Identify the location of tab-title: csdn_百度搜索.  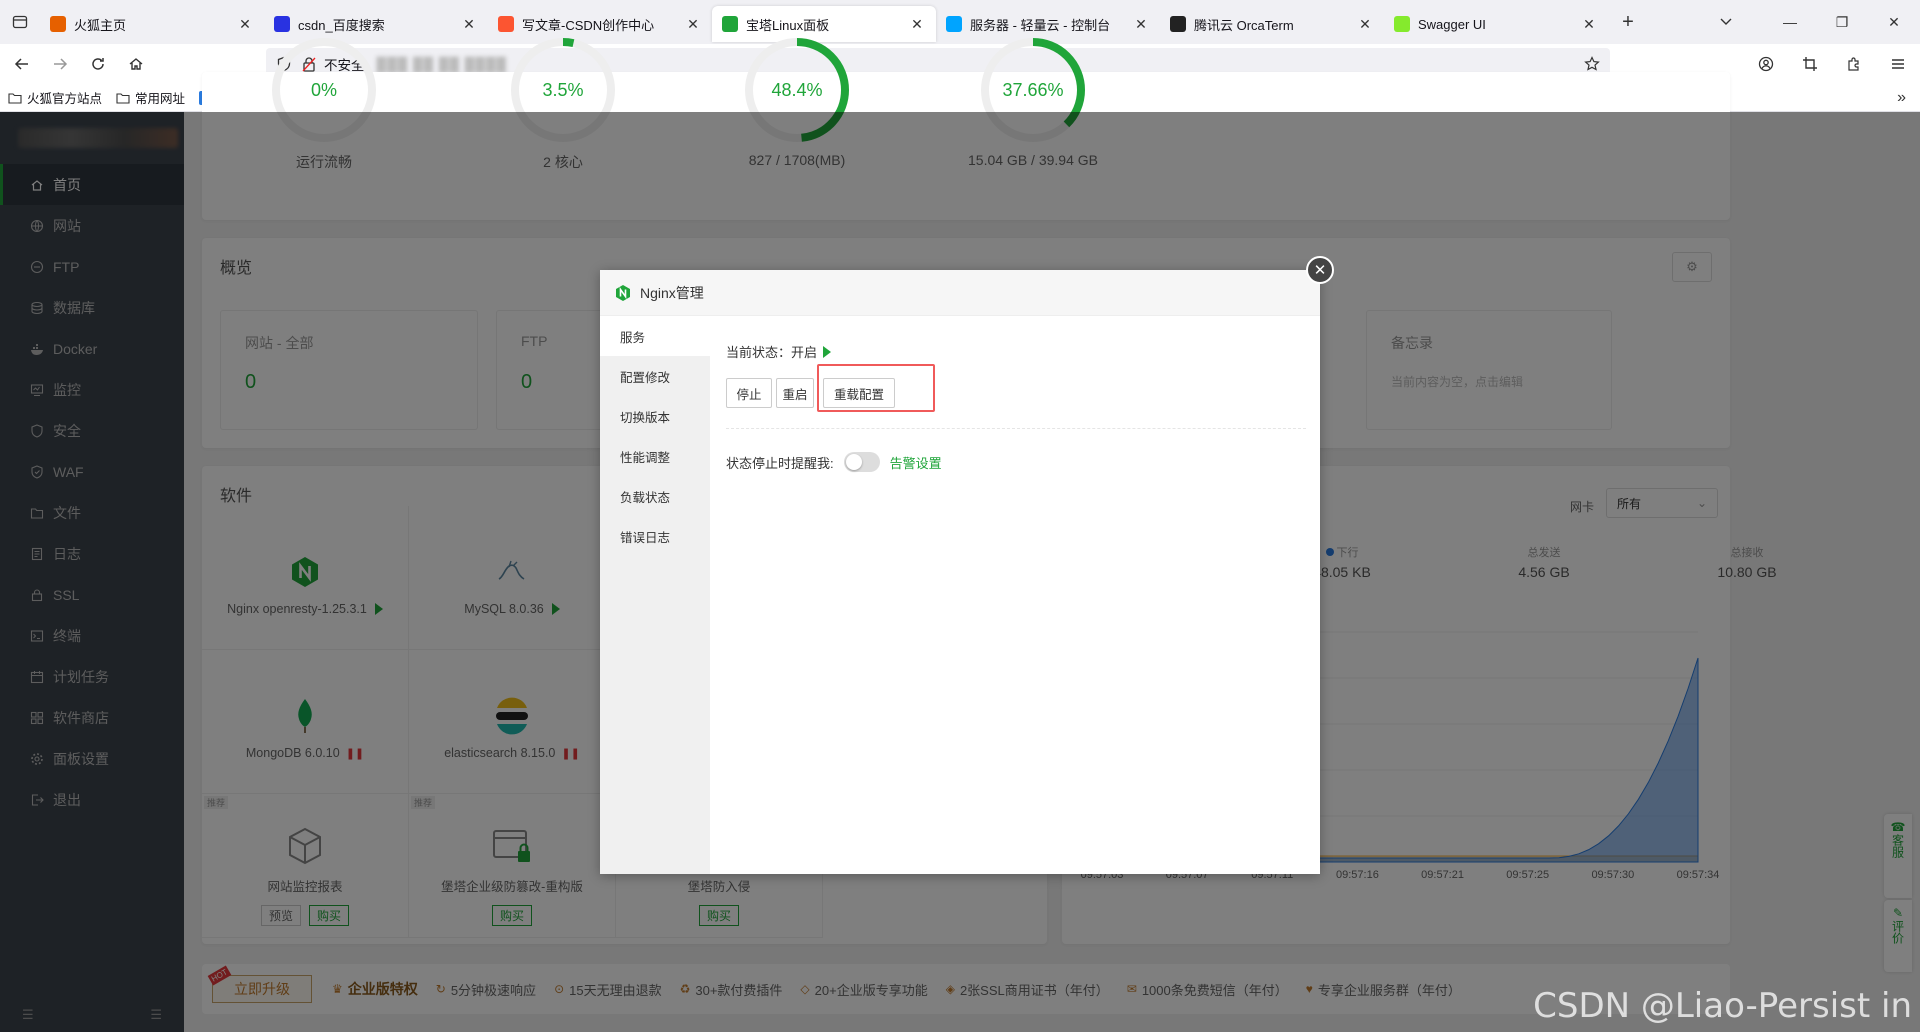
(341, 25).